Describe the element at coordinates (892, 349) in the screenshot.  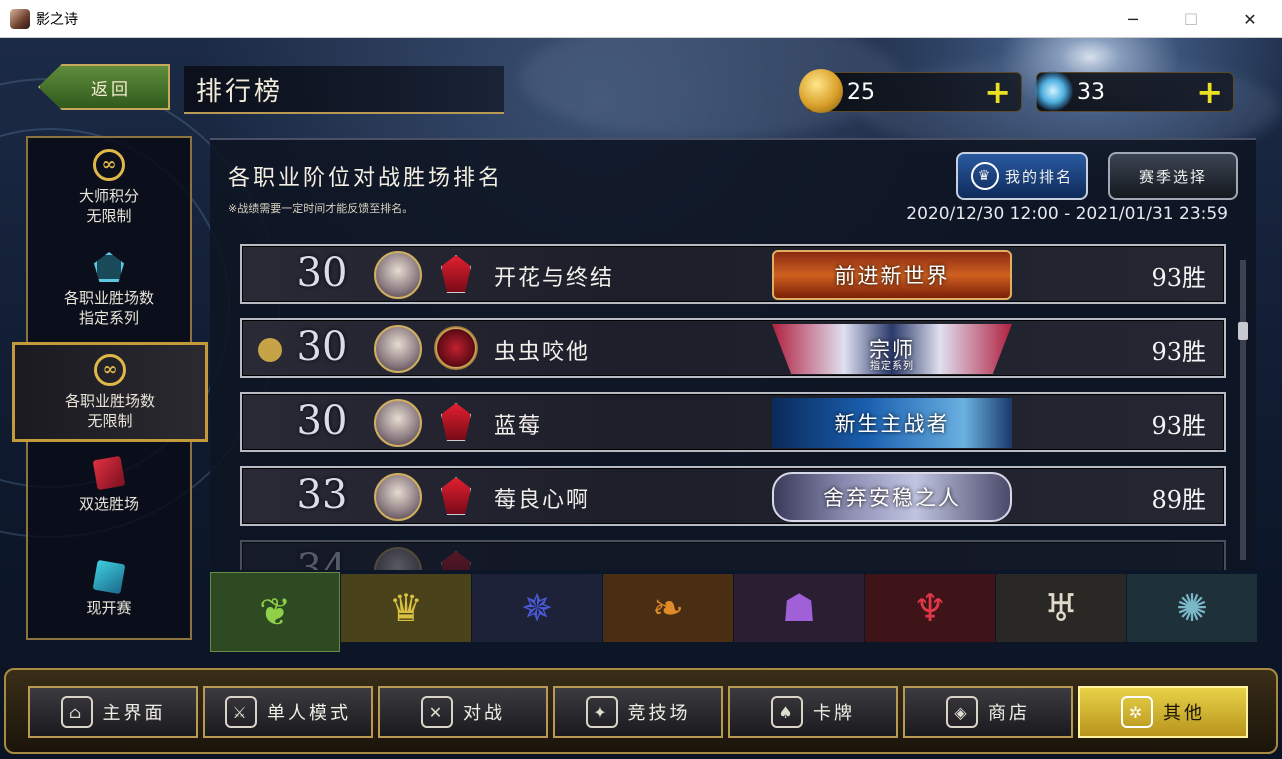
I see `player-title-plate: 宗师 指定系列` at that location.